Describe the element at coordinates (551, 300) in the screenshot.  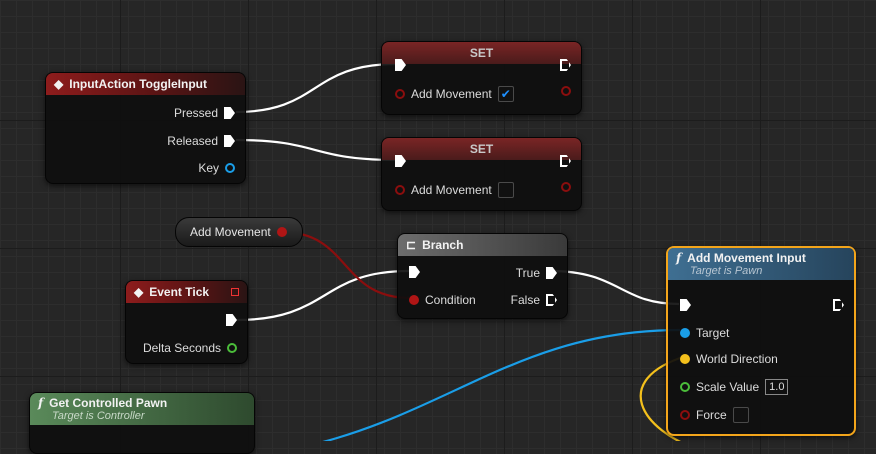
I see `branch-false-pin-icon` at that location.